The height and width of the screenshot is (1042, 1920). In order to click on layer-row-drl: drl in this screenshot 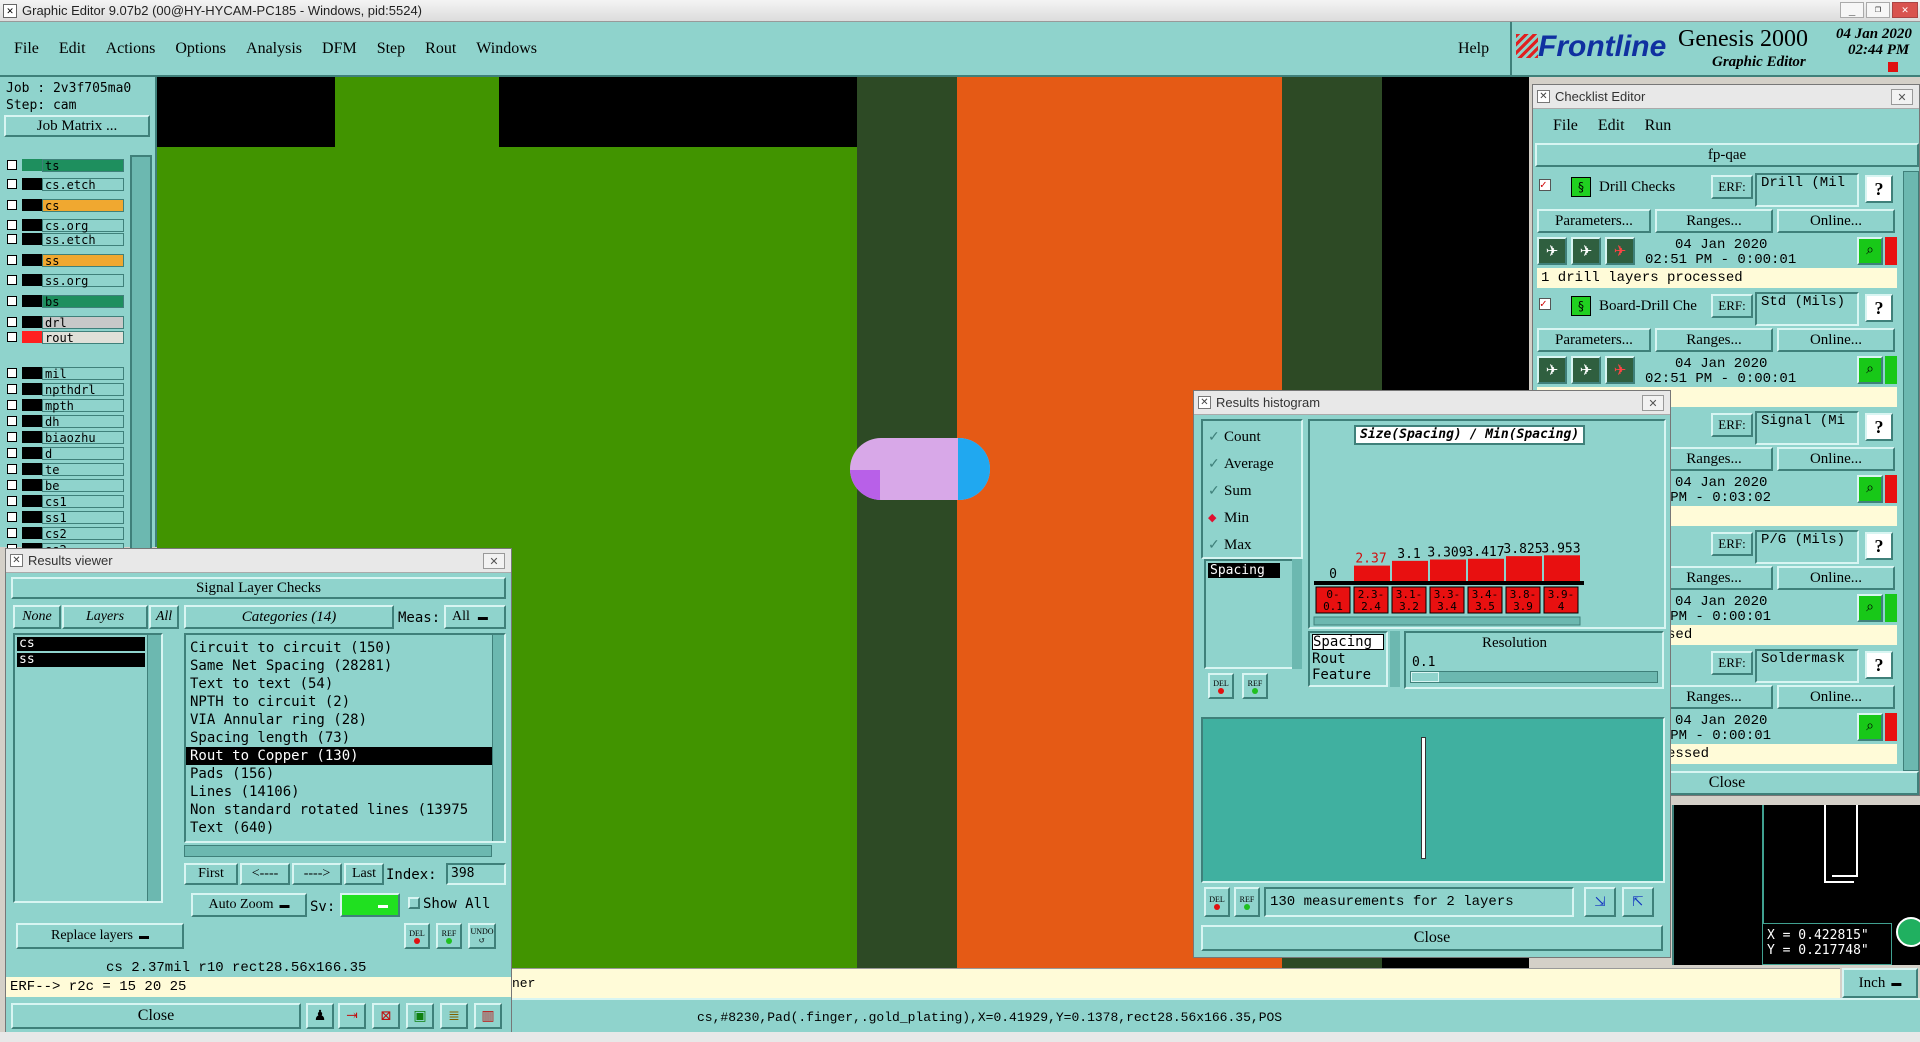, I will do `click(64, 322)`.